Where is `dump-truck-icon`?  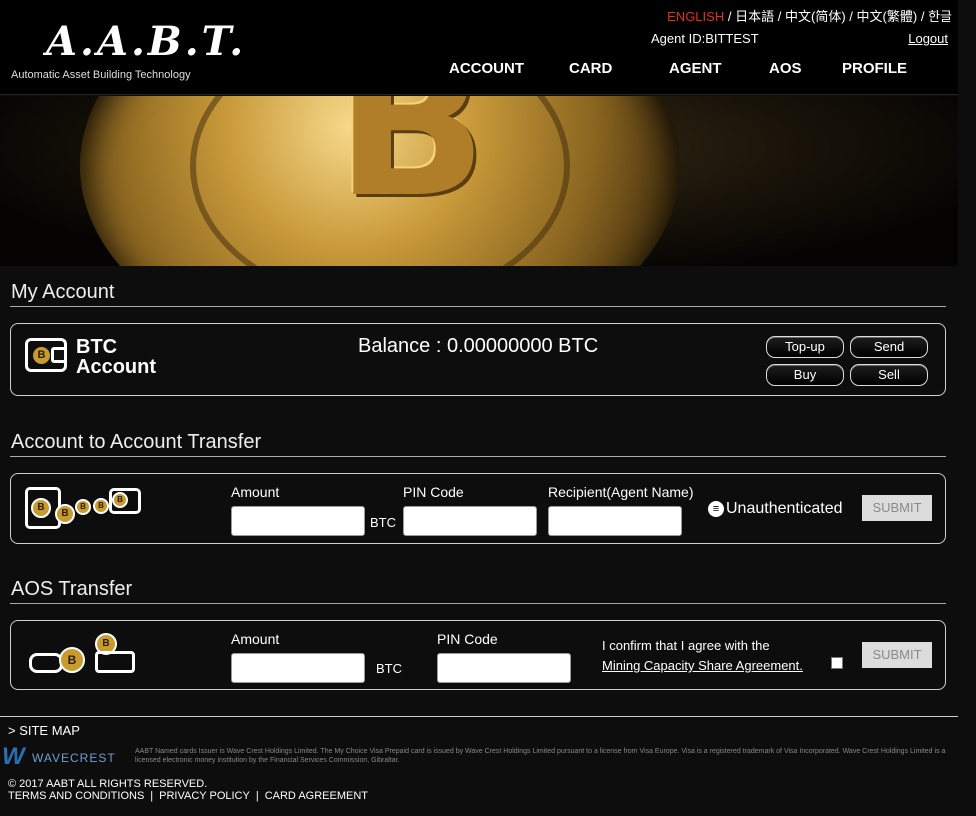 dump-truck-icon is located at coordinates (115, 662).